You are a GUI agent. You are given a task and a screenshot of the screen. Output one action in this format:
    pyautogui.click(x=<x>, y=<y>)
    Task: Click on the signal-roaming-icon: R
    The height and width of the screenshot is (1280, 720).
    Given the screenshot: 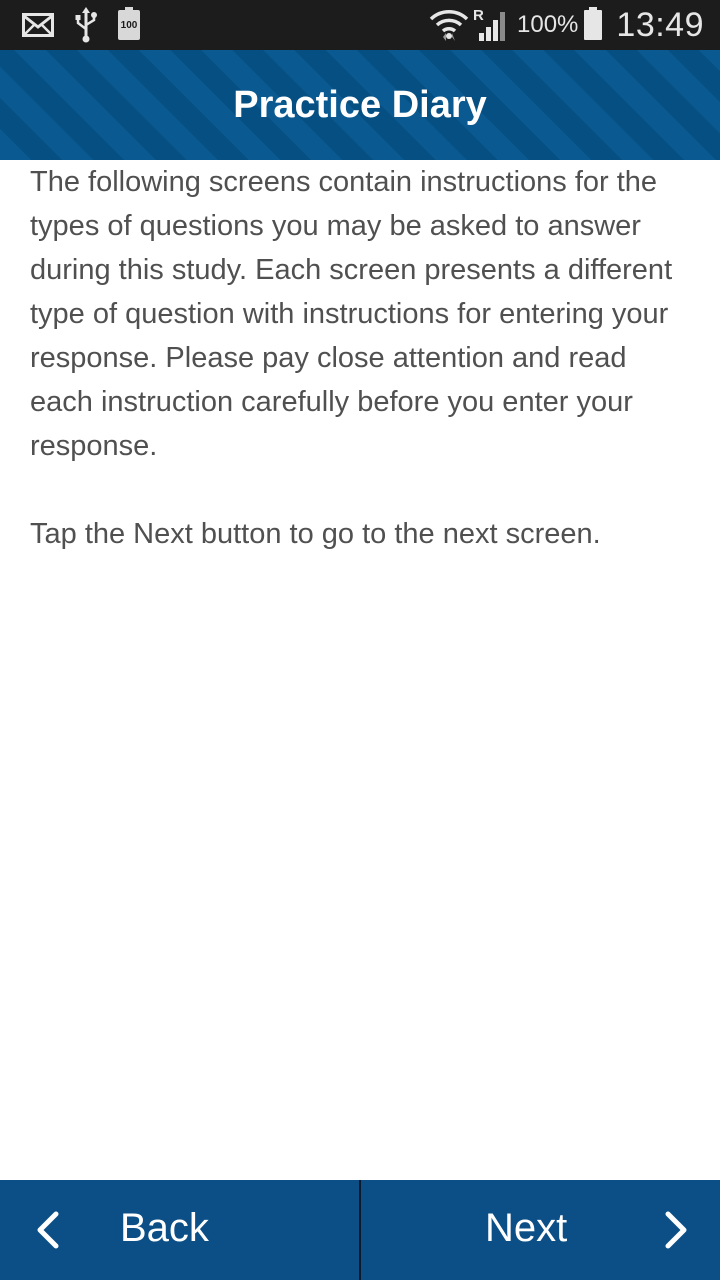 What is the action you would take?
    pyautogui.click(x=490, y=25)
    